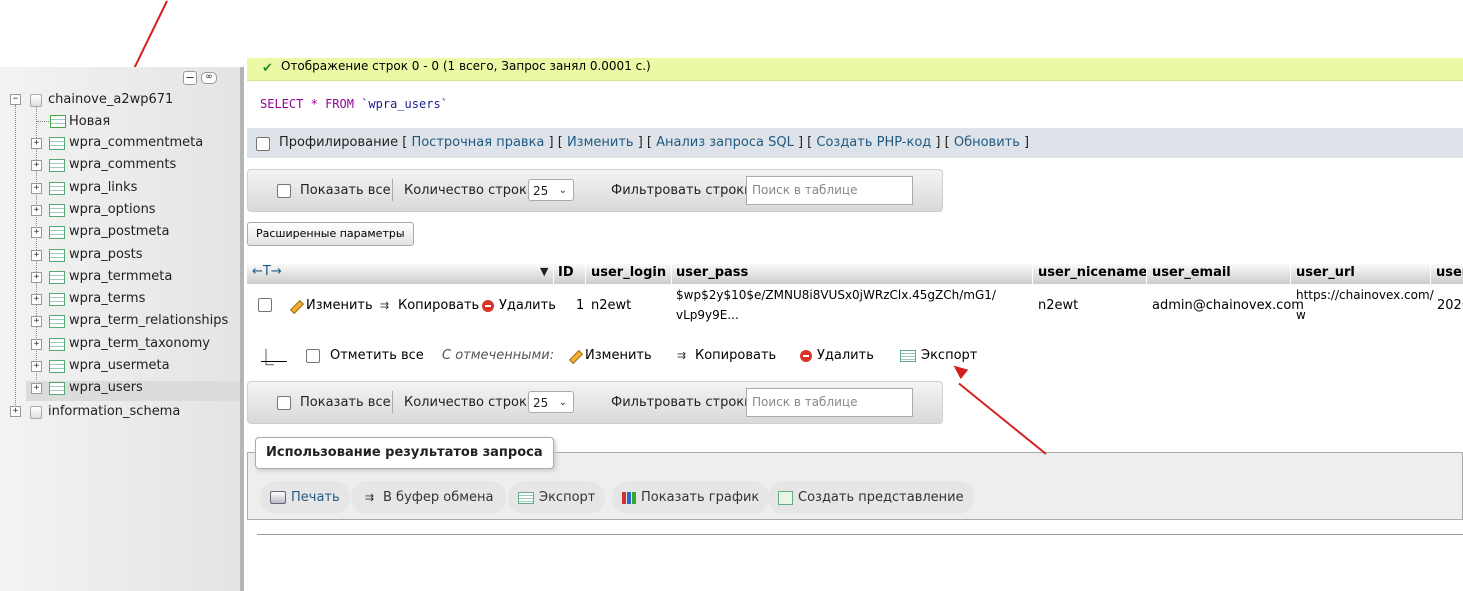  Describe the element at coordinates (1191, 272) in the screenshot. I see `col-header-user-email: user_email` at that location.